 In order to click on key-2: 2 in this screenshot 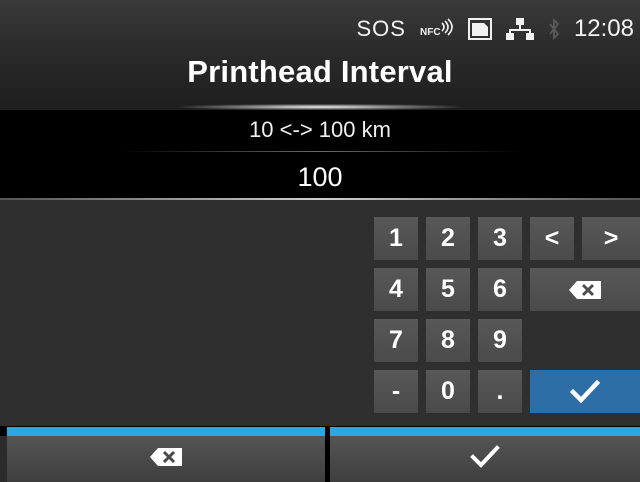, I will do `click(448, 238)`.